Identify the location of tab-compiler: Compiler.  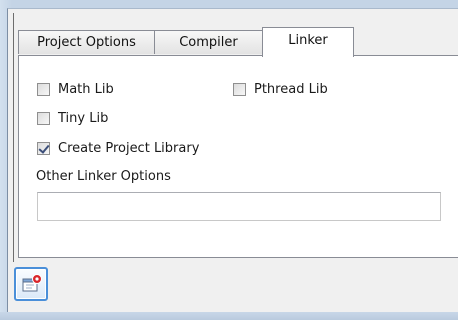
(208, 42).